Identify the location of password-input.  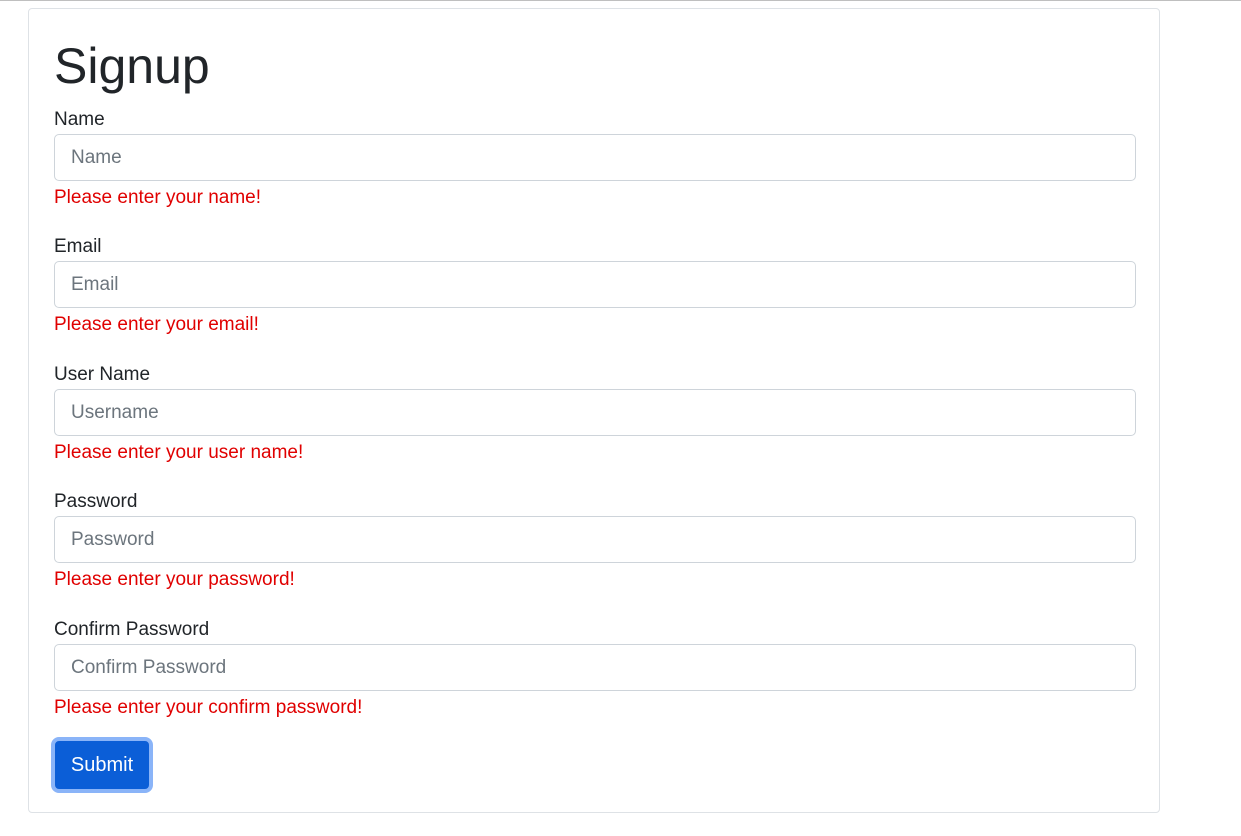
(595, 539).